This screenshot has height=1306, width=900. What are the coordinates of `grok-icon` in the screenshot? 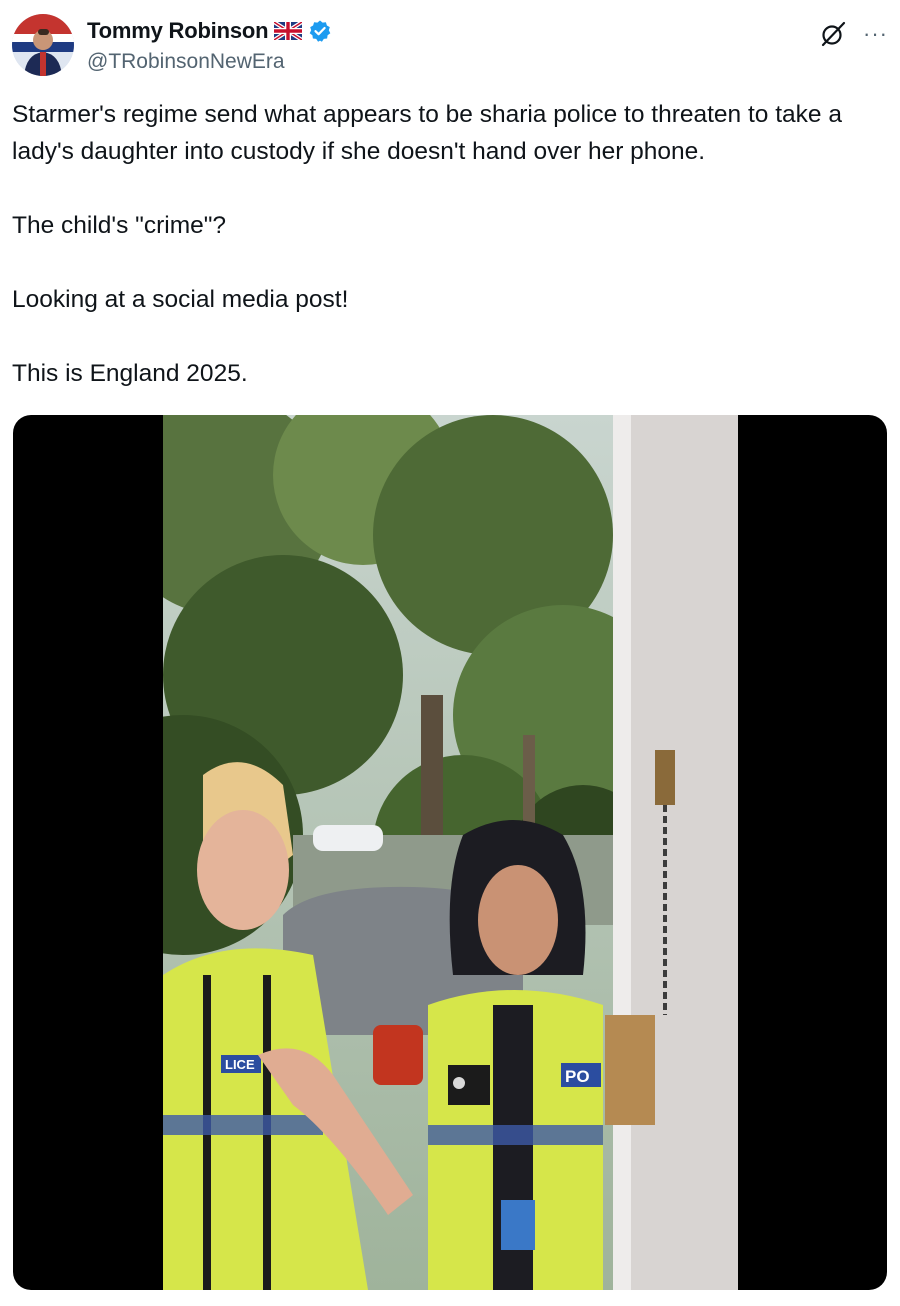 It's located at (833, 34).